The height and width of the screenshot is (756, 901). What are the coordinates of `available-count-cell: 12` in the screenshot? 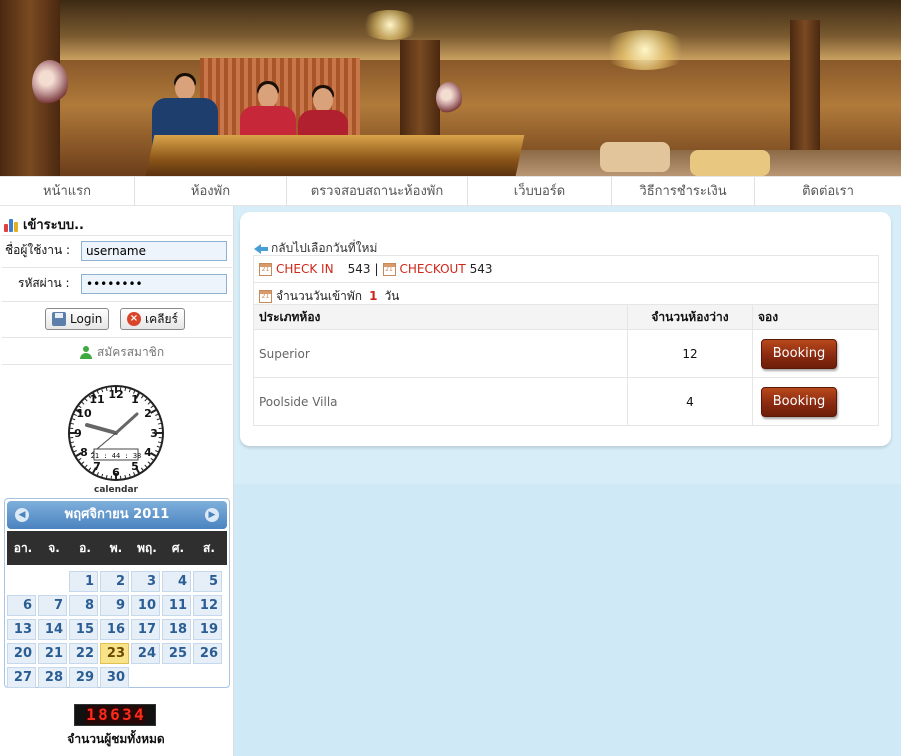 It's located at (690, 353).